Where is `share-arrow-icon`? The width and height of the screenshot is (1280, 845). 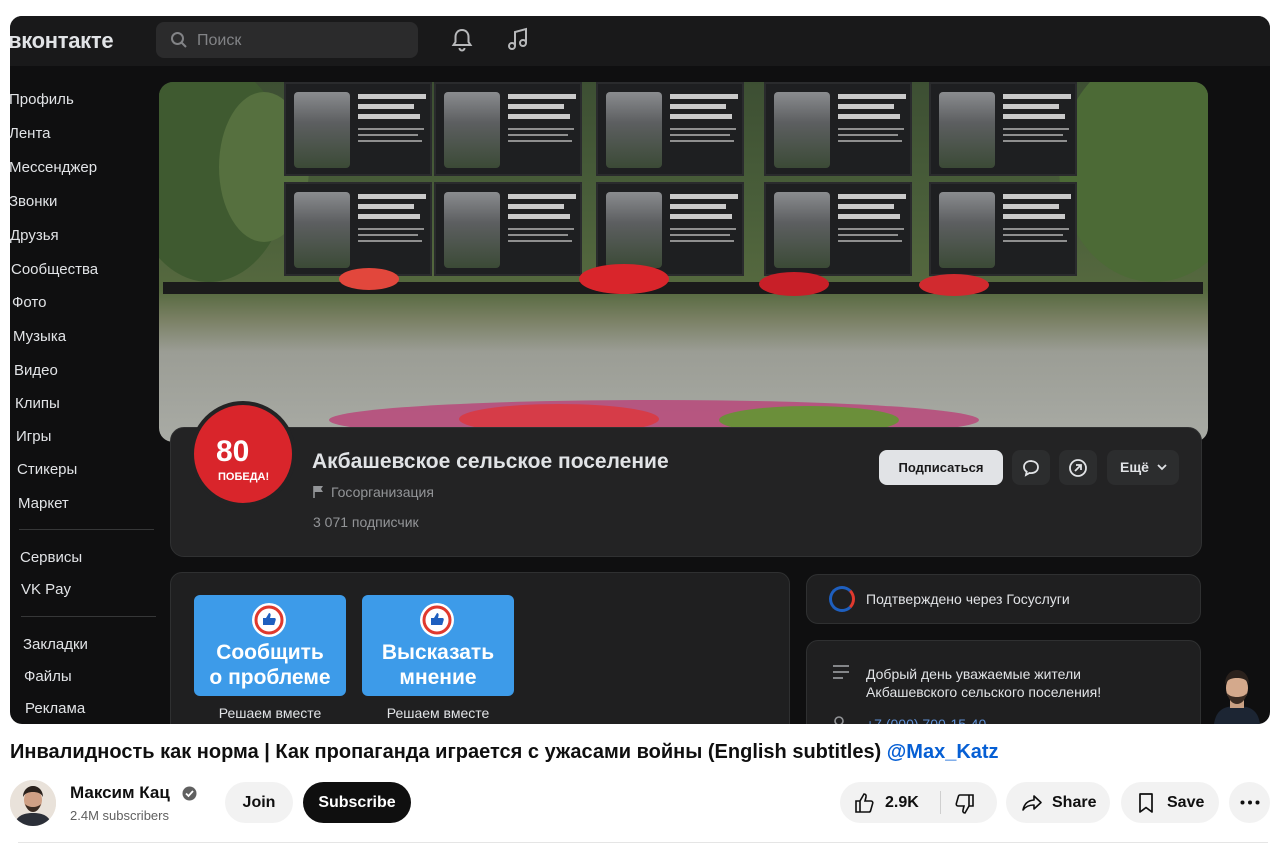 share-arrow-icon is located at coordinates (1078, 468).